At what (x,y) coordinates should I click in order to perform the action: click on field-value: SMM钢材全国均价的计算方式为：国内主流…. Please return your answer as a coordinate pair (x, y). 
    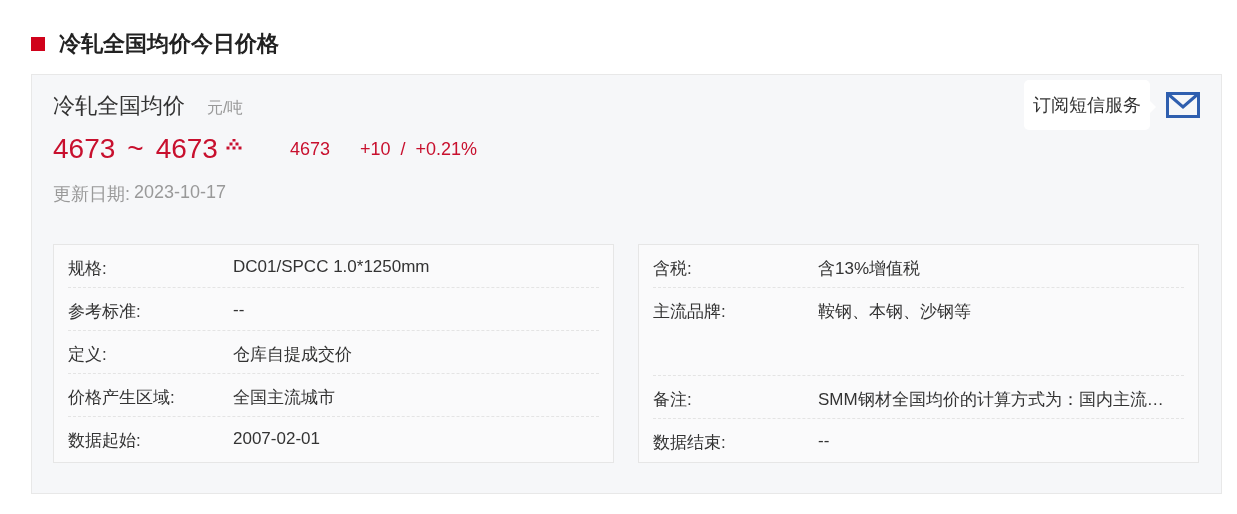
    Looking at the image, I should click on (991, 400).